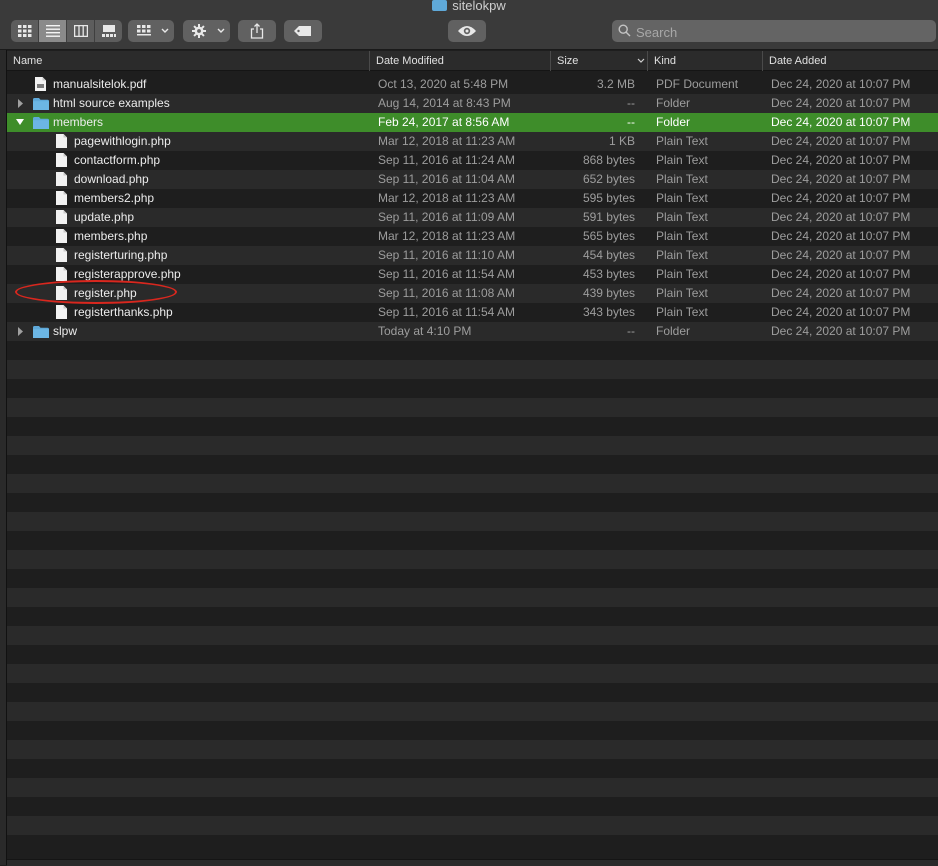 This screenshot has width=938, height=866. Describe the element at coordinates (188, 61) in the screenshot. I see `column-header-name: Name` at that location.